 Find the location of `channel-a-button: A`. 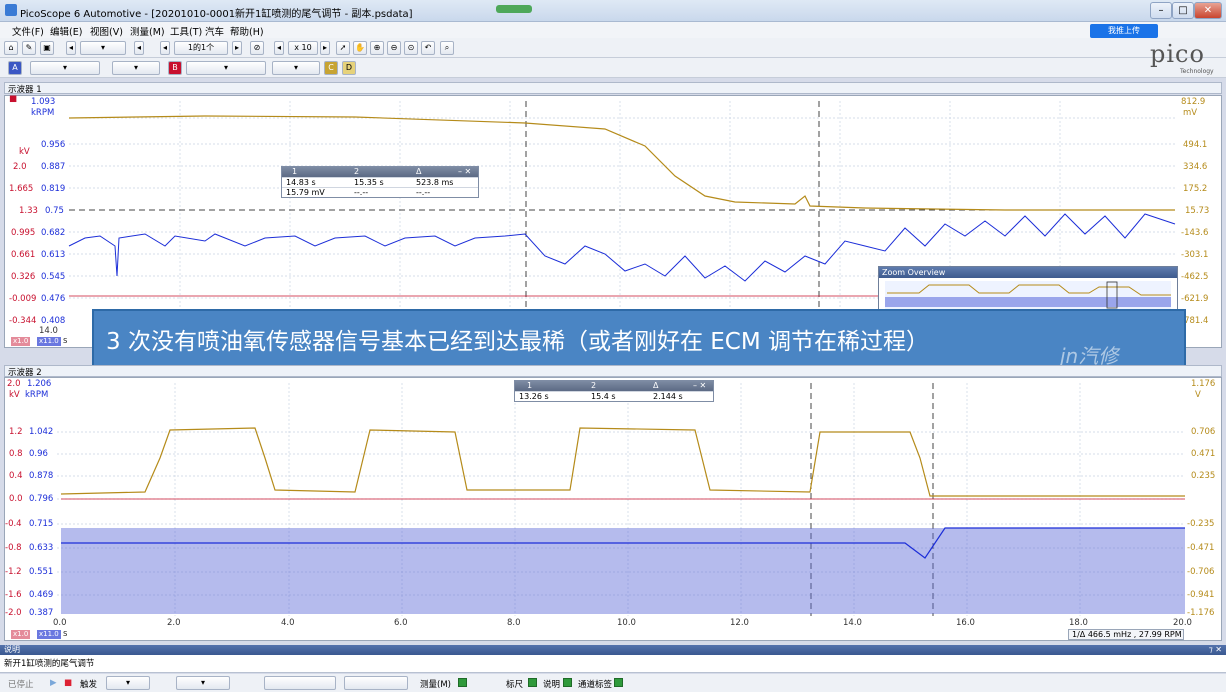

channel-a-button: A is located at coordinates (15, 68).